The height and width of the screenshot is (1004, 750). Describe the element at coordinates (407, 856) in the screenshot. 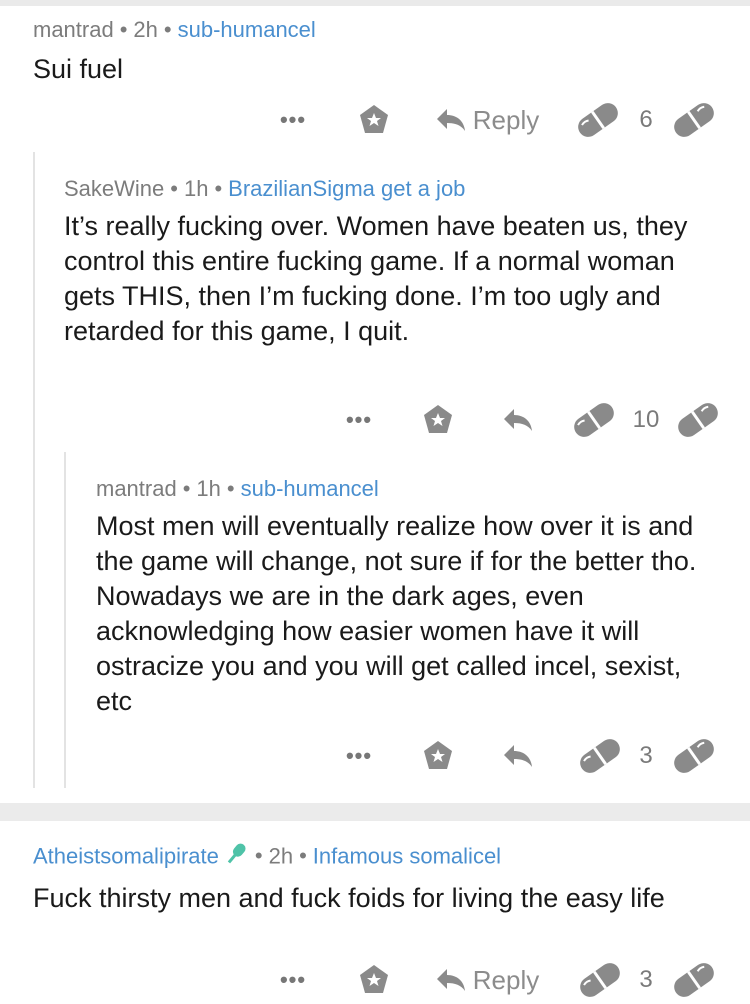

I see `user-flair: Infamous somalicel` at that location.